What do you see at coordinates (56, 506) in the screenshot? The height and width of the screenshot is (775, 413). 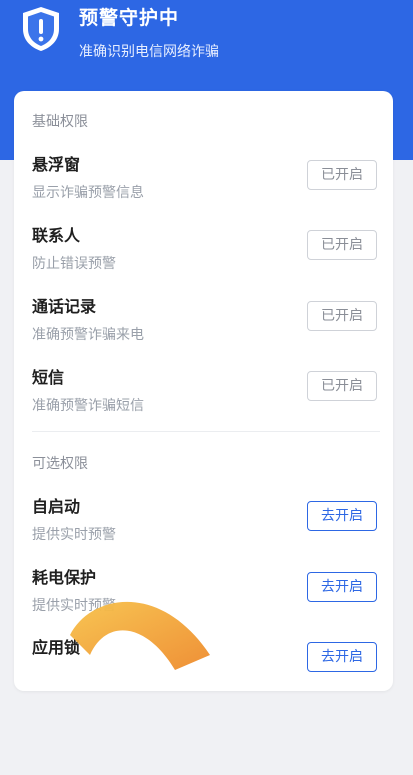 I see `perm-autostart-title: 自启动` at bounding box center [56, 506].